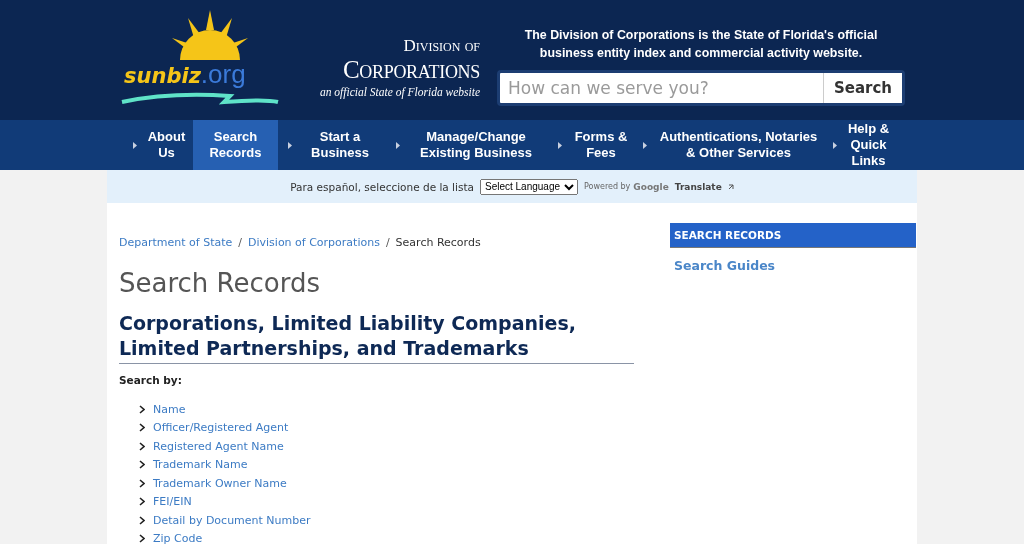 The width and height of the screenshot is (1024, 544). Describe the element at coordinates (151, 380) in the screenshot. I see `search-by-label: Search by:` at that location.